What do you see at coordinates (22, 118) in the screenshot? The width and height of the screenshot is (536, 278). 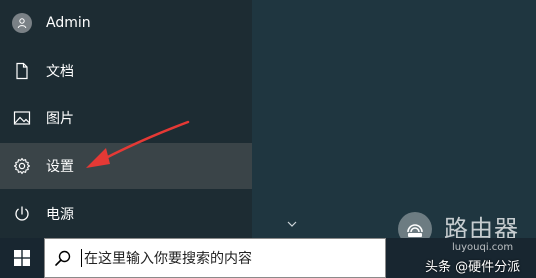 I see `pictures-icon` at bounding box center [22, 118].